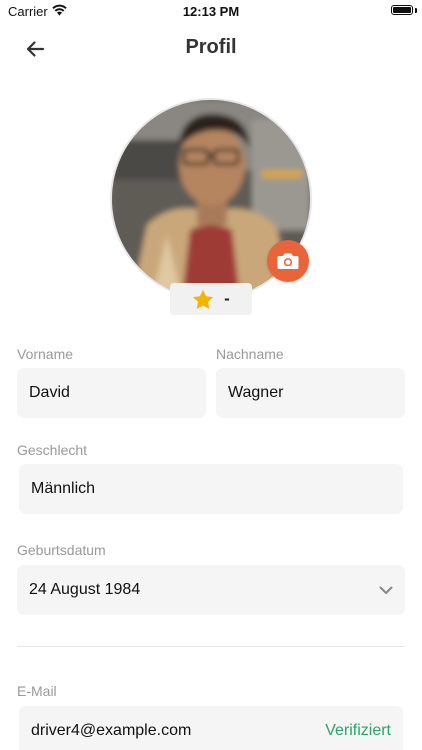  What do you see at coordinates (211, 646) in the screenshot?
I see `section-divider` at bounding box center [211, 646].